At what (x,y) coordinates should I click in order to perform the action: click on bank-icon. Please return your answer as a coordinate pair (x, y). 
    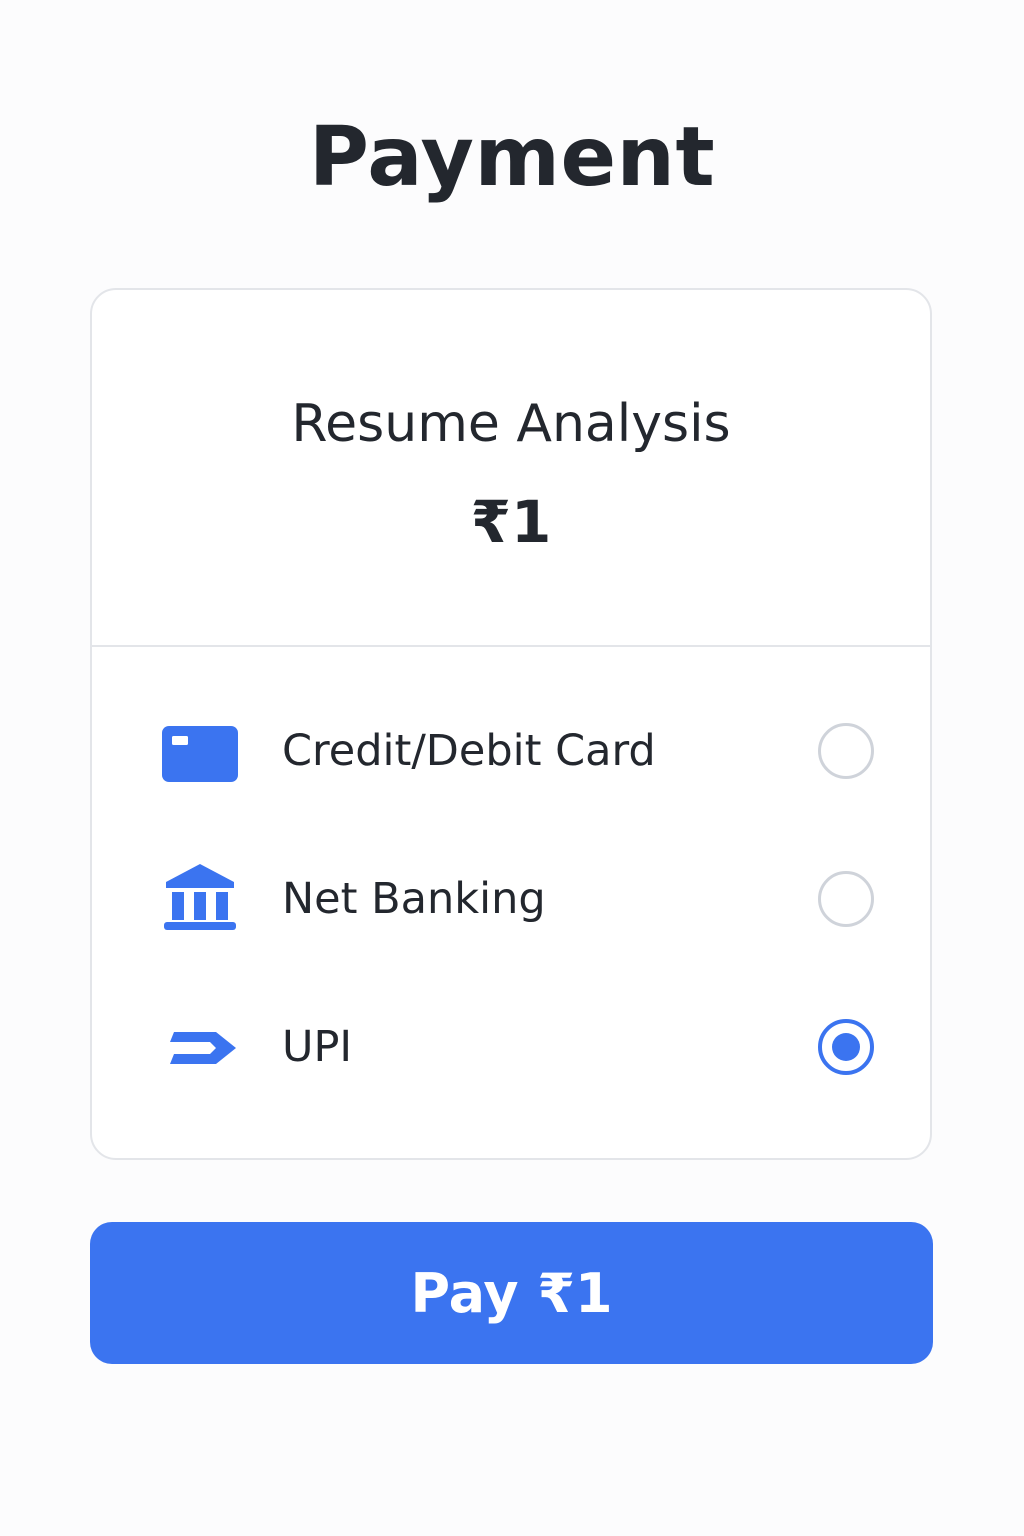
    Looking at the image, I should click on (200, 898).